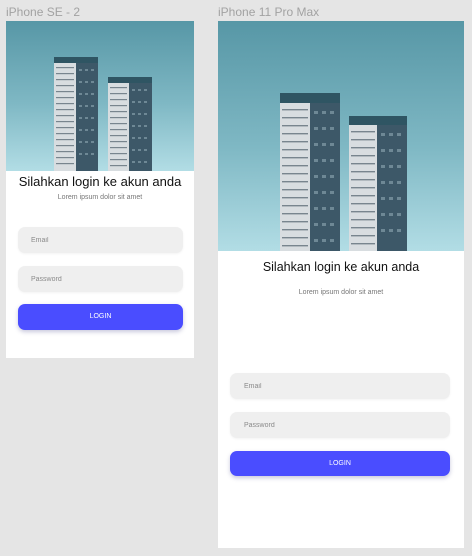  Describe the element at coordinates (268, 12) in the screenshot. I see `frame-label-iphone-11-pro-max: iPhone 11 Pro Max` at that location.